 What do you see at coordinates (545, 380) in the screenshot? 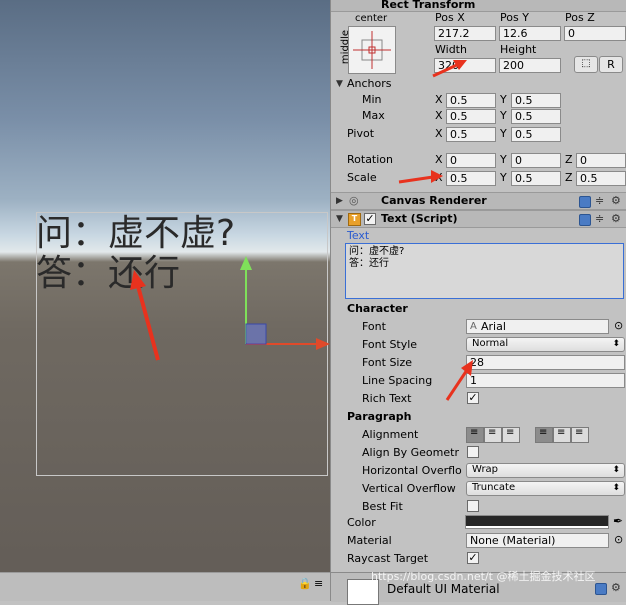
I see `line-spacing-field: 1` at bounding box center [545, 380].